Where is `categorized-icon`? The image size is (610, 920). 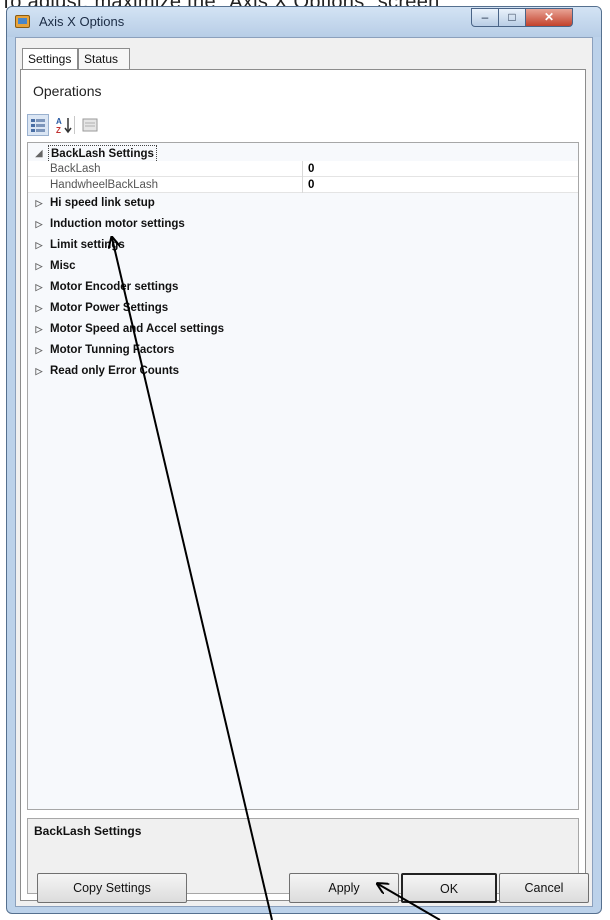
categorized-icon is located at coordinates (38, 125).